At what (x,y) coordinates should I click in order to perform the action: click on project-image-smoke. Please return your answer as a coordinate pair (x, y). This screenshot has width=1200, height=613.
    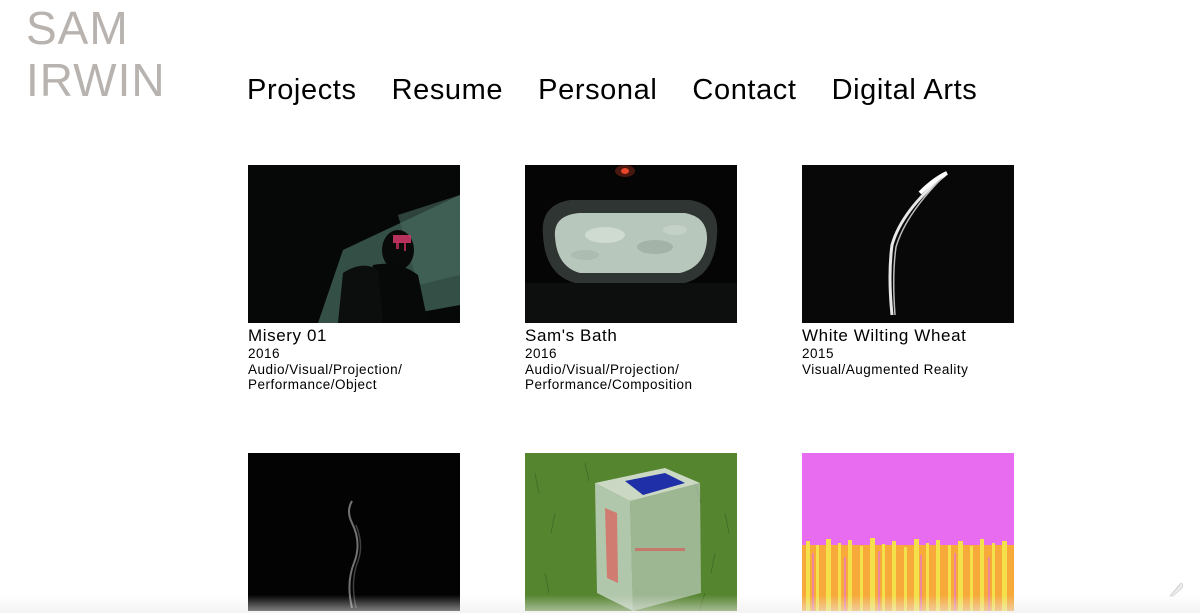
    Looking at the image, I should click on (354, 532).